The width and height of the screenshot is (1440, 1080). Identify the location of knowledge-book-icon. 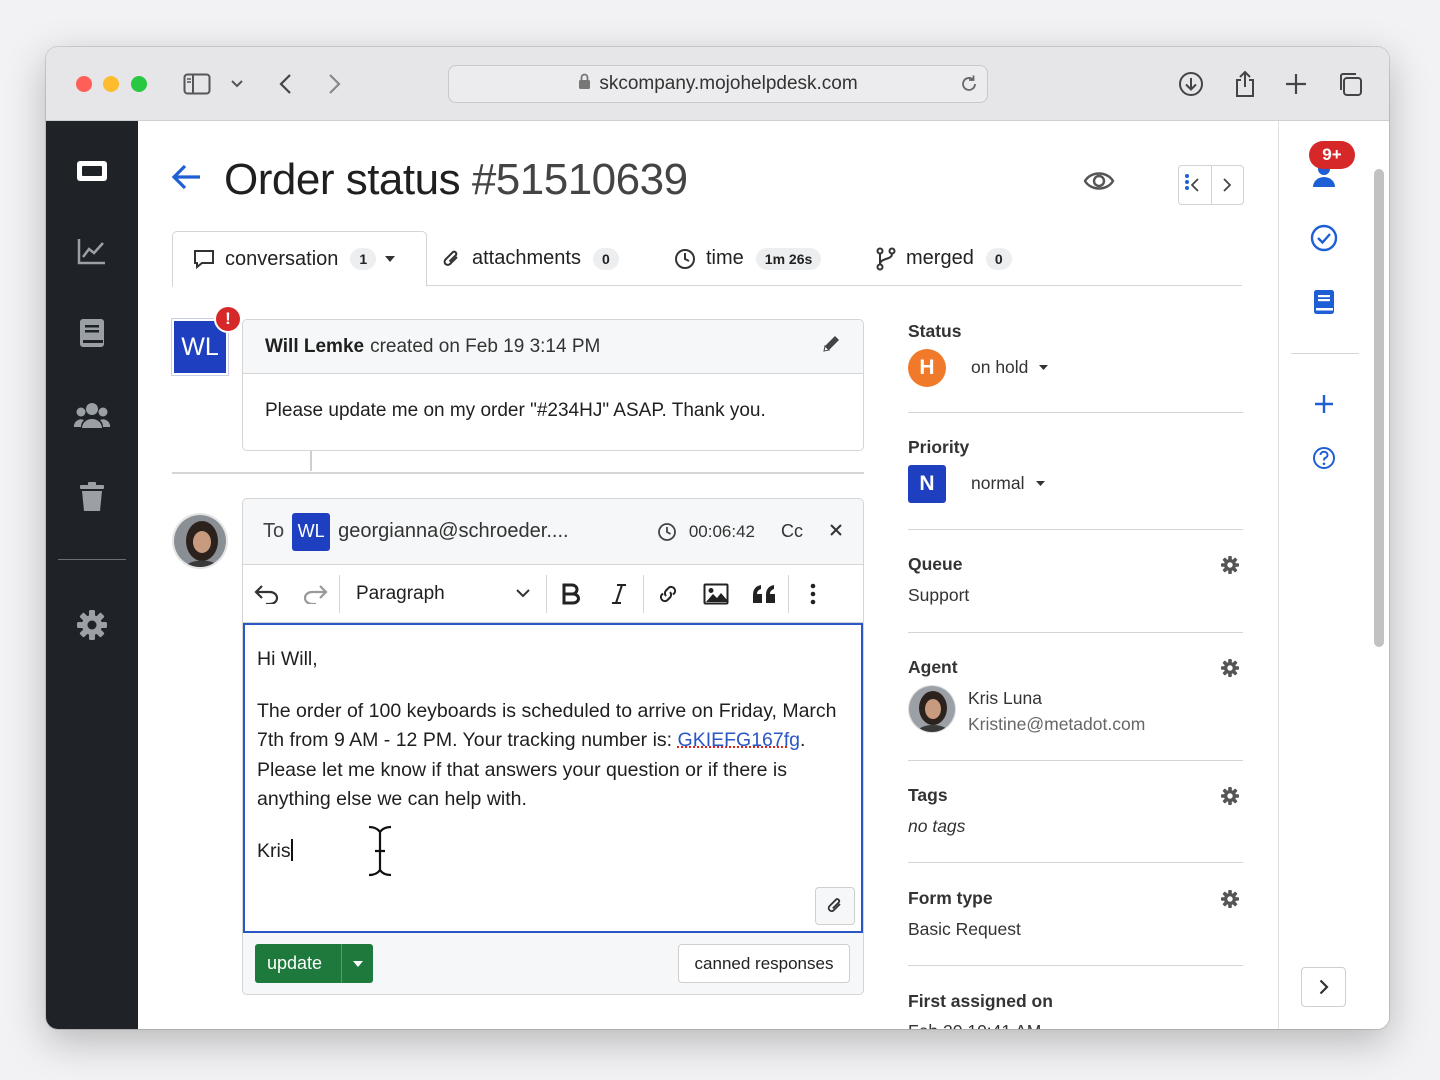
(1324, 302).